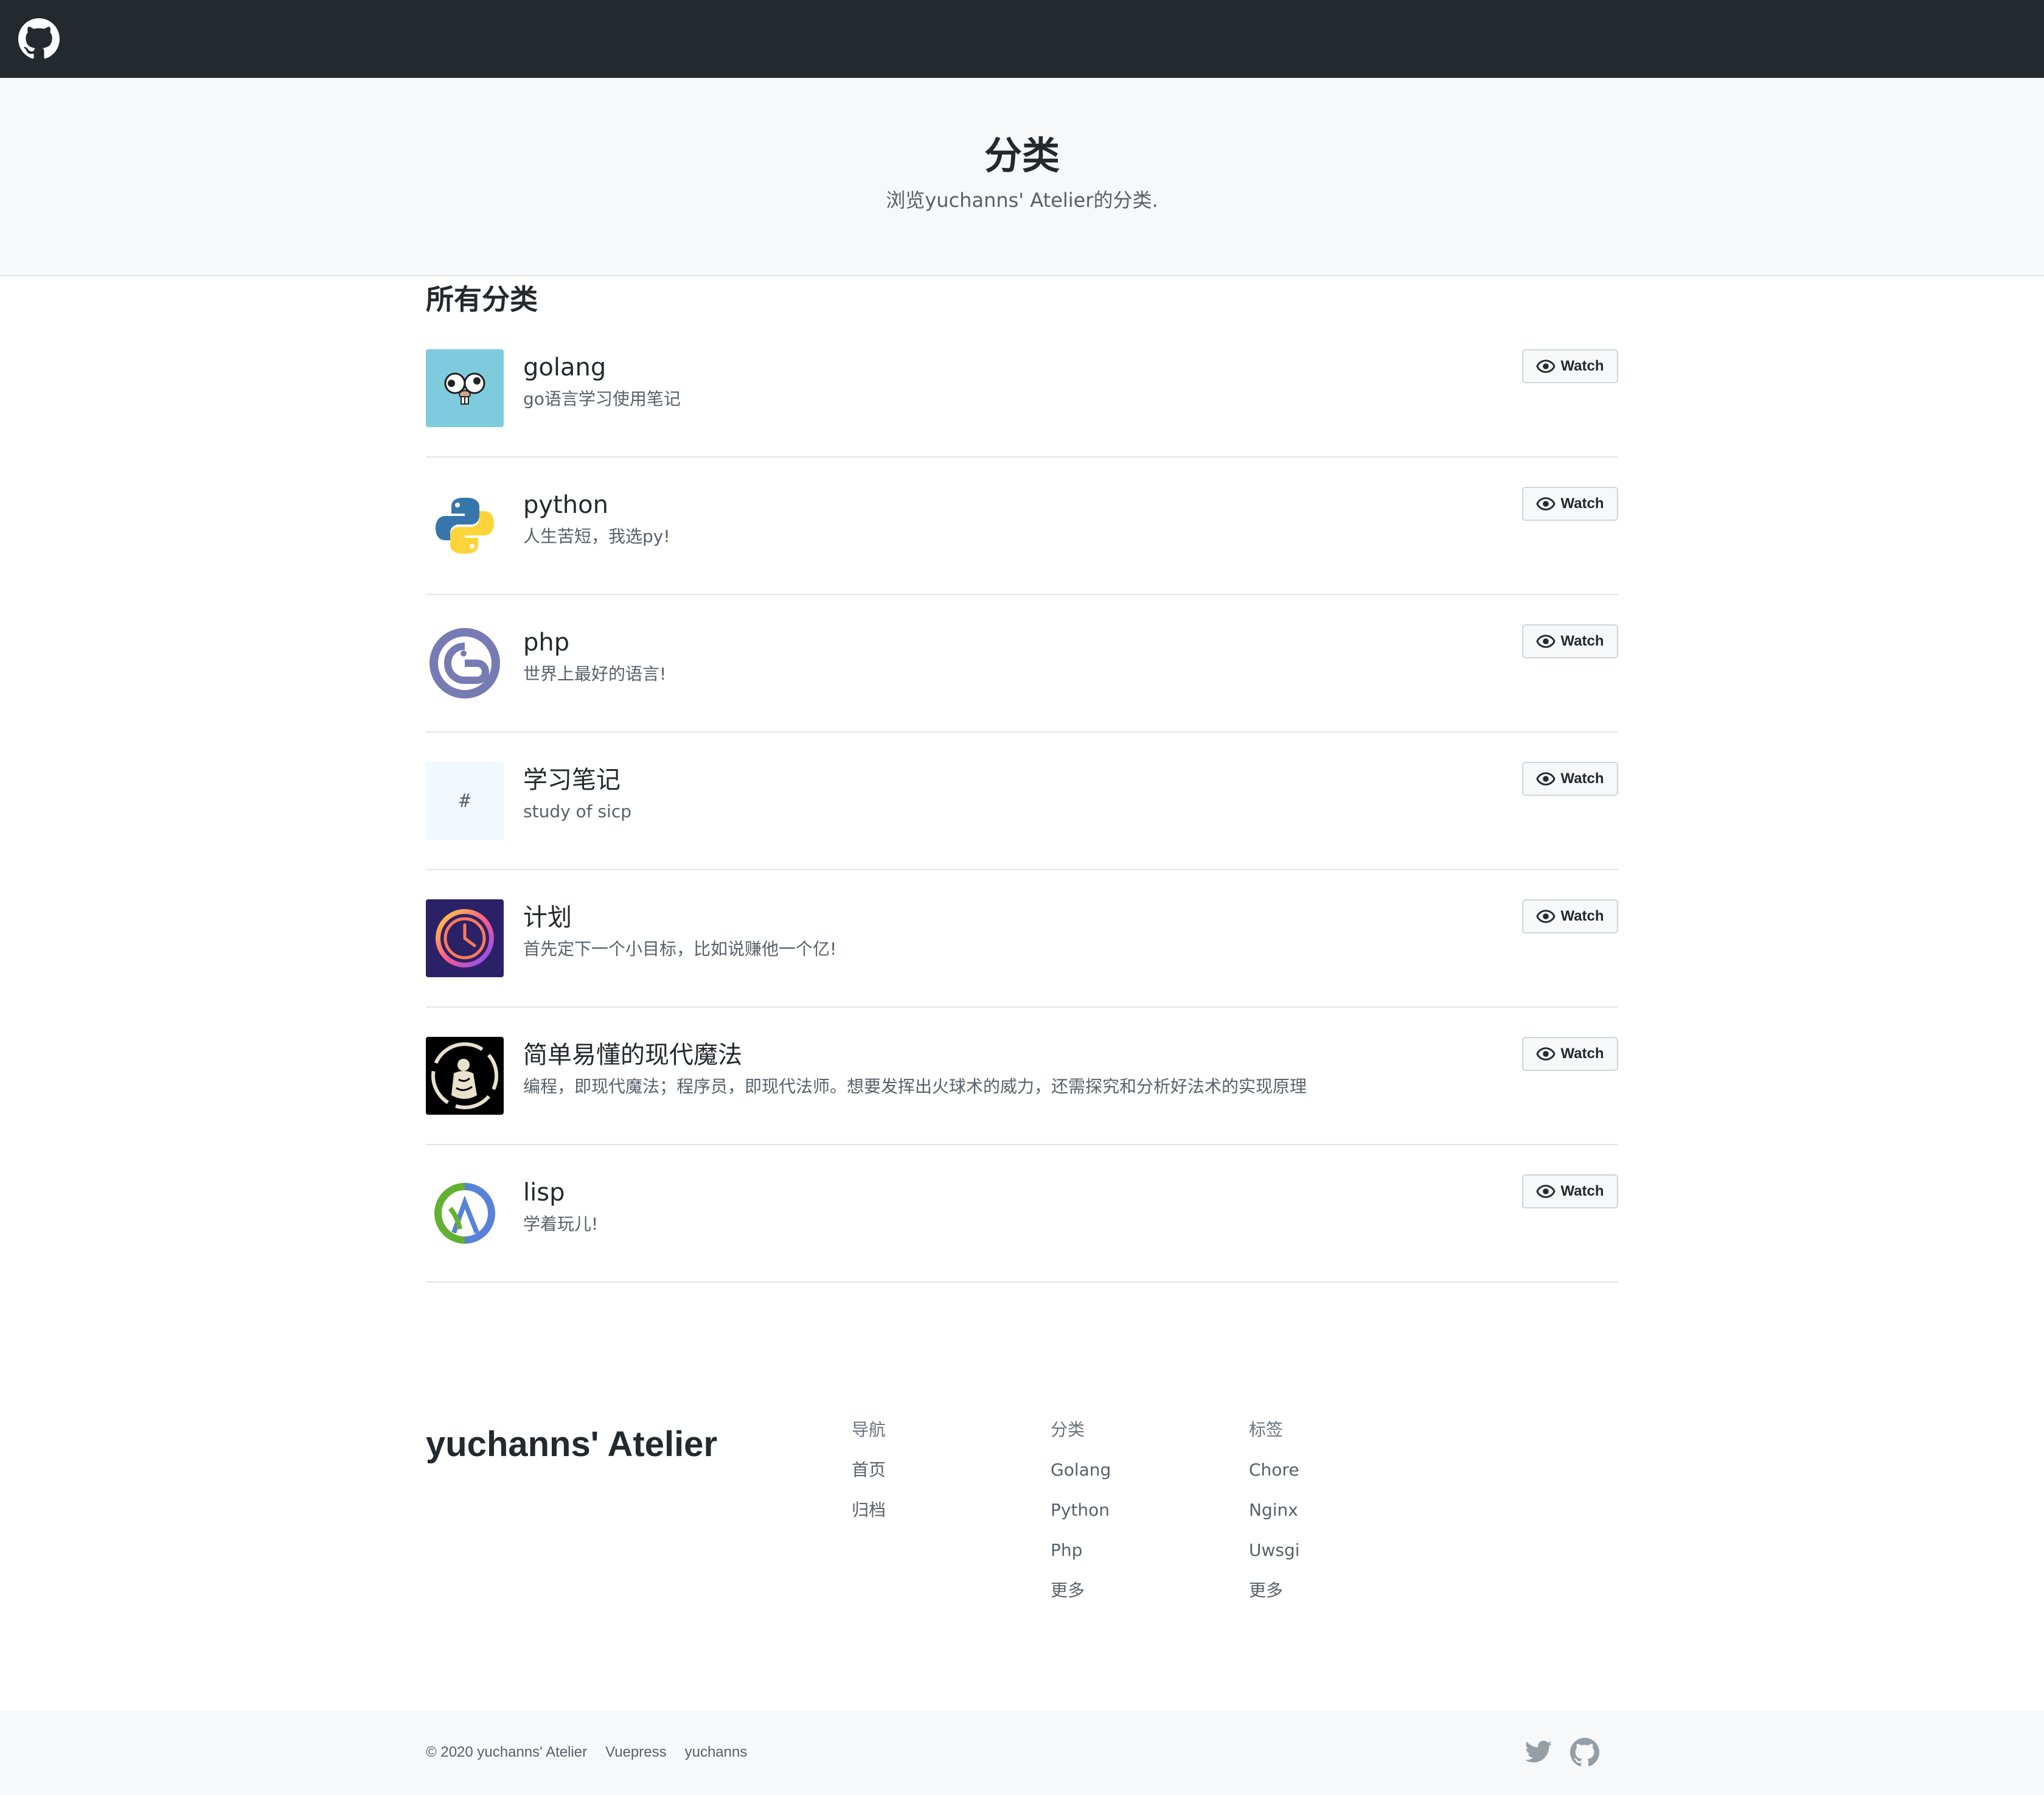 The height and width of the screenshot is (1795, 2044). What do you see at coordinates (596, 536) in the screenshot?
I see `category-desc: 人生苦短，我选py!` at bounding box center [596, 536].